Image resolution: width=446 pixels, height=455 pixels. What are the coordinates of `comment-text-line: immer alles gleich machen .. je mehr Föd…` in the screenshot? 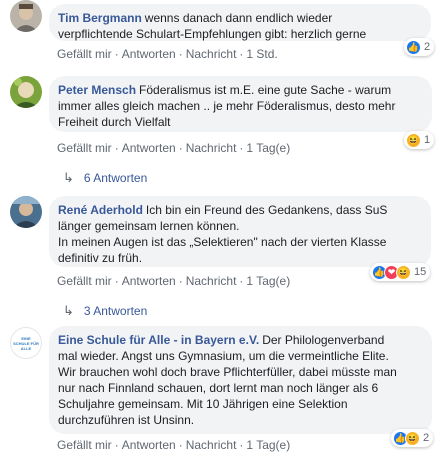 It's located at (227, 106).